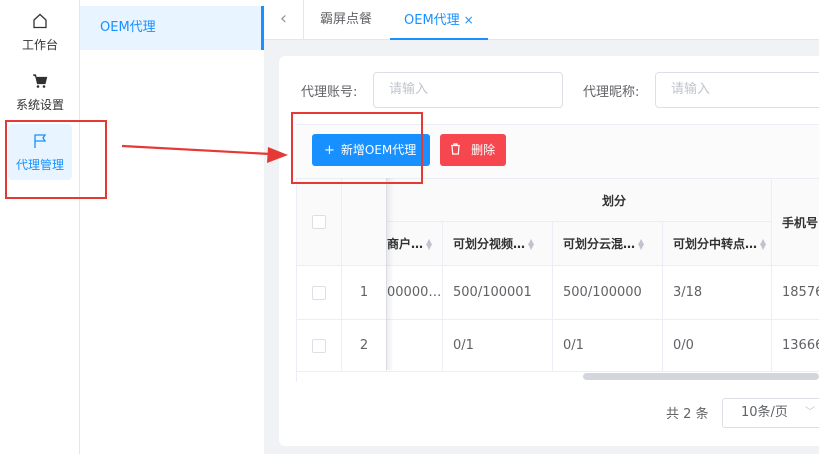 This screenshot has height=454, width=819. Describe the element at coordinates (701, 376) in the screenshot. I see `horizontal-scrollbar` at that location.